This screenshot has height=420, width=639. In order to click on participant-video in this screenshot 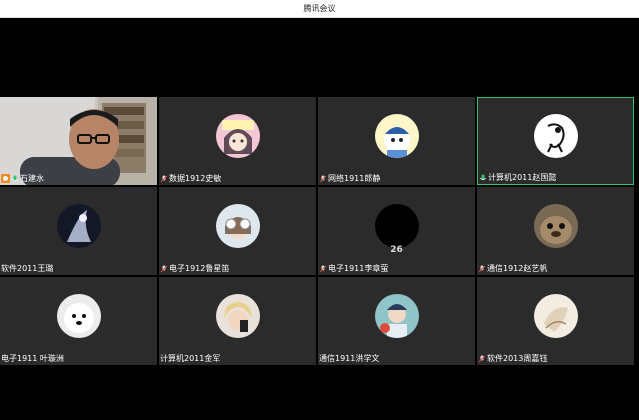, I will do `click(78, 141)`.